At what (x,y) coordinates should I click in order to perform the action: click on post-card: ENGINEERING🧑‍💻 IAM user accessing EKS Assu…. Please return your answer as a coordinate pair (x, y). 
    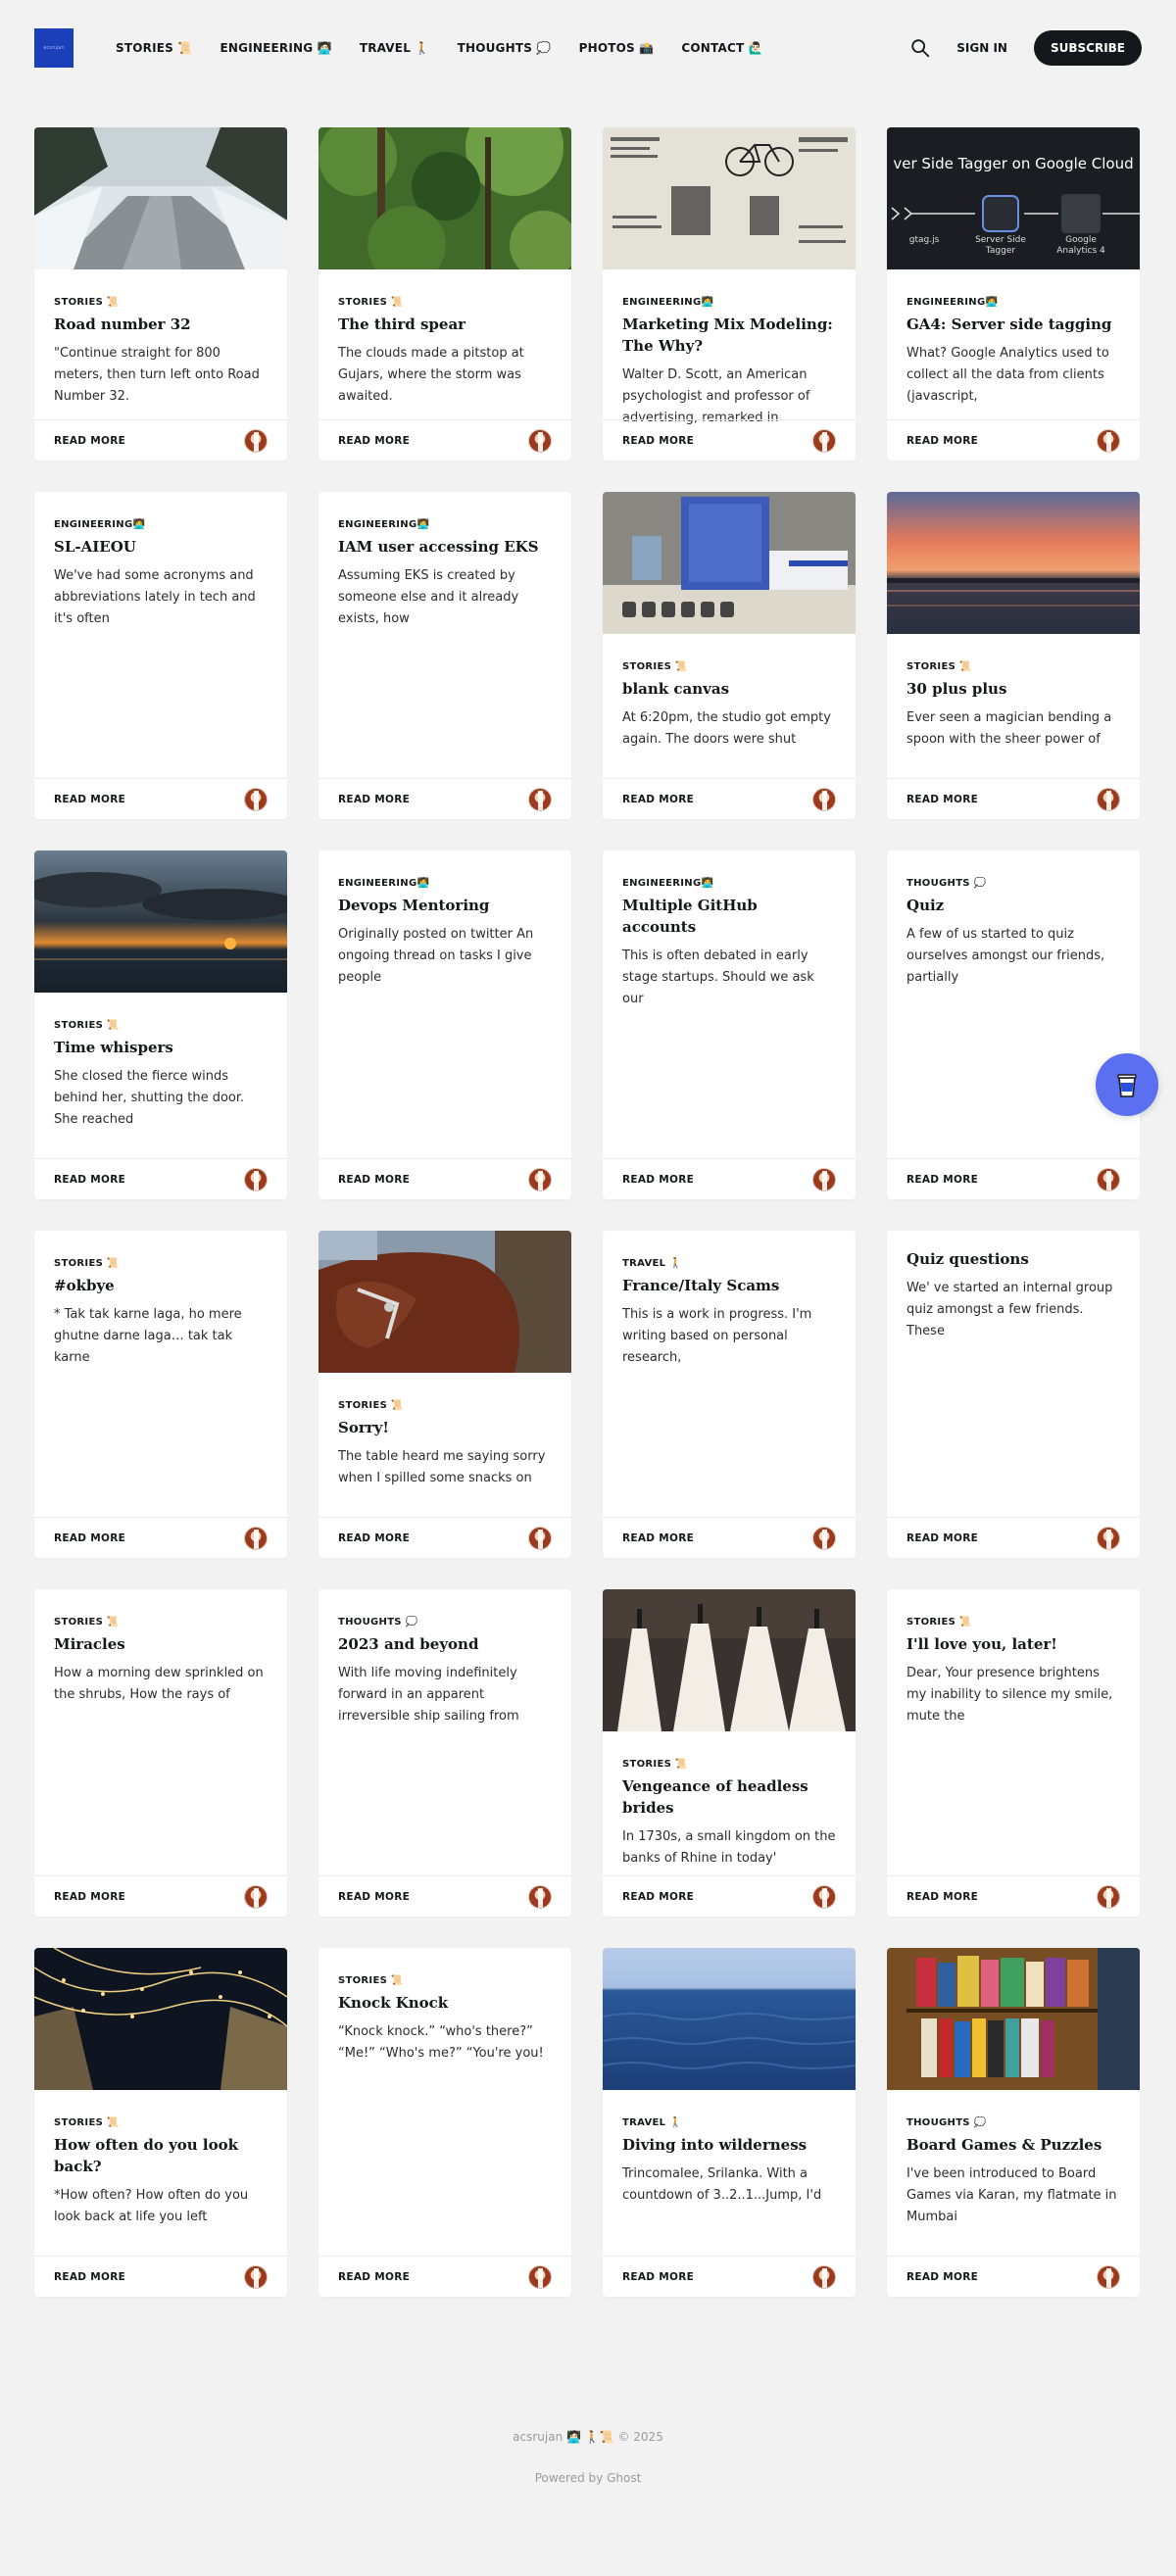
    Looking at the image, I should click on (444, 655).